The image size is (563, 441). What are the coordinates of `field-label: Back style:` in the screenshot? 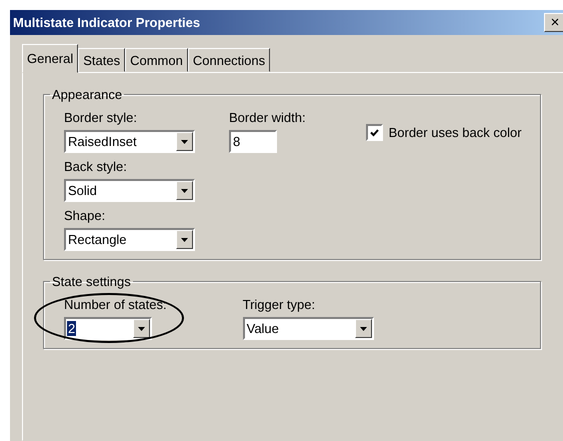 It's located at (96, 167).